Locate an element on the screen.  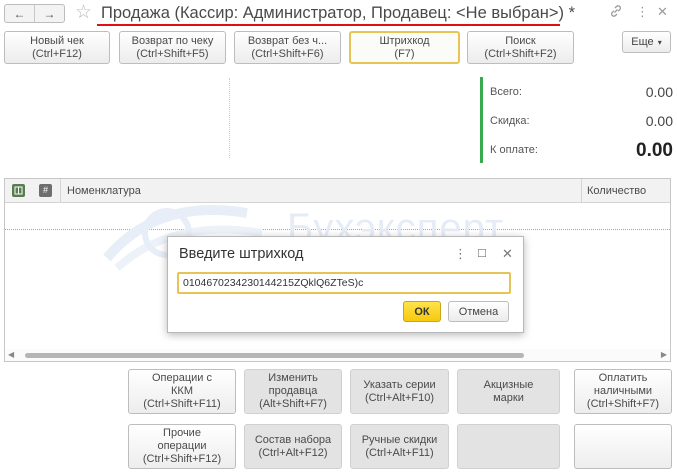
specify-series-button: Указать серии (Ctrl+Alt+F10) is located at coordinates (399, 391).